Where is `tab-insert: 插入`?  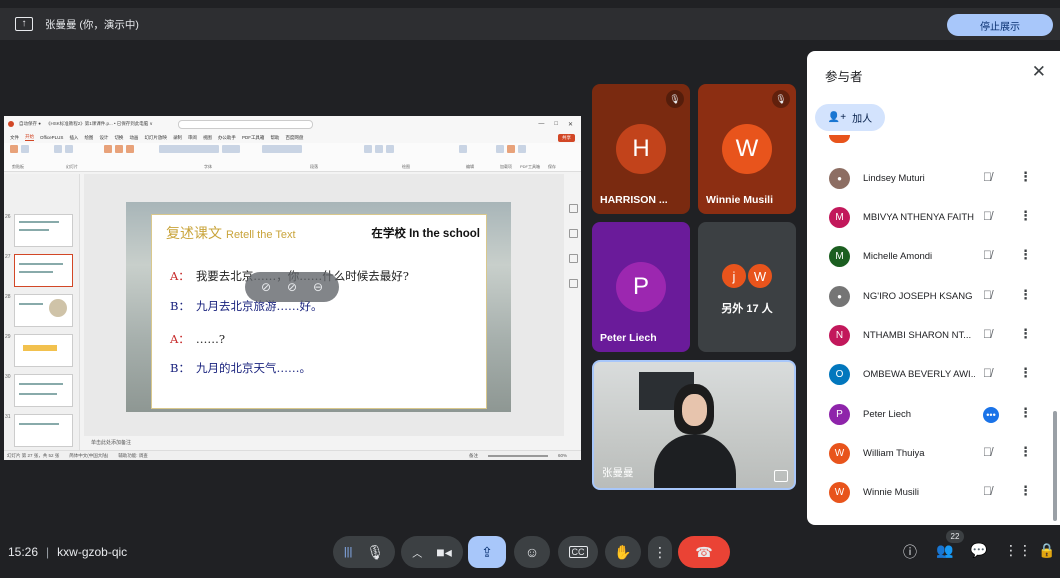 tab-insert: 插入 is located at coordinates (73, 138).